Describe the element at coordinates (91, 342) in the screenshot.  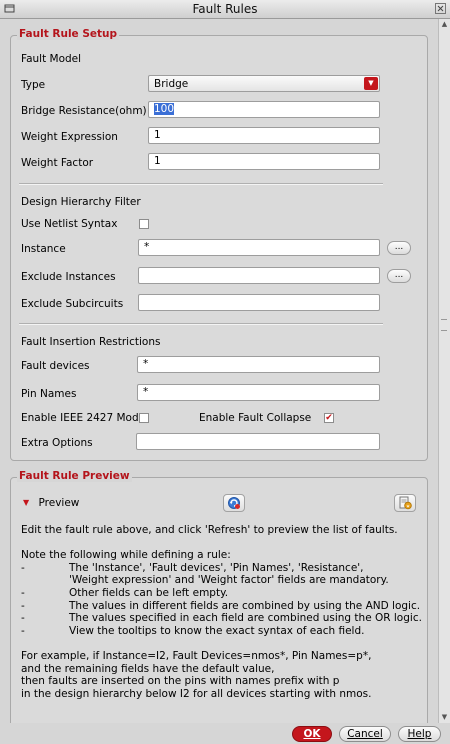
I see `restrictions-heading: Fault Insertion Restrictions` at that location.